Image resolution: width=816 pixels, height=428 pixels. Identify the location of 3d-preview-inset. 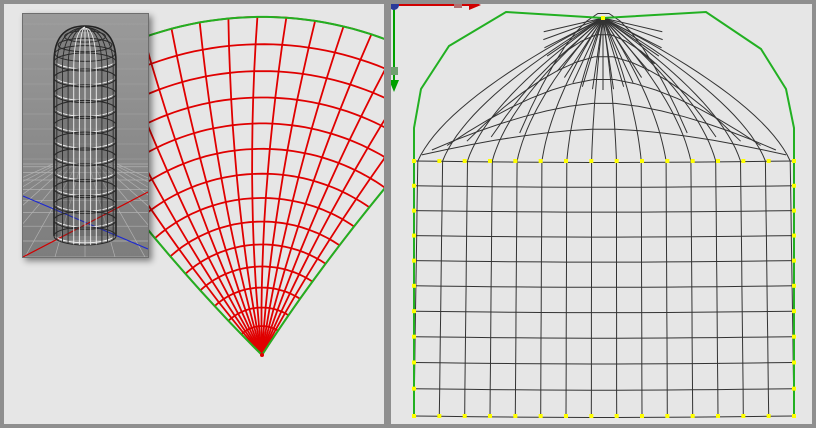
(85, 135).